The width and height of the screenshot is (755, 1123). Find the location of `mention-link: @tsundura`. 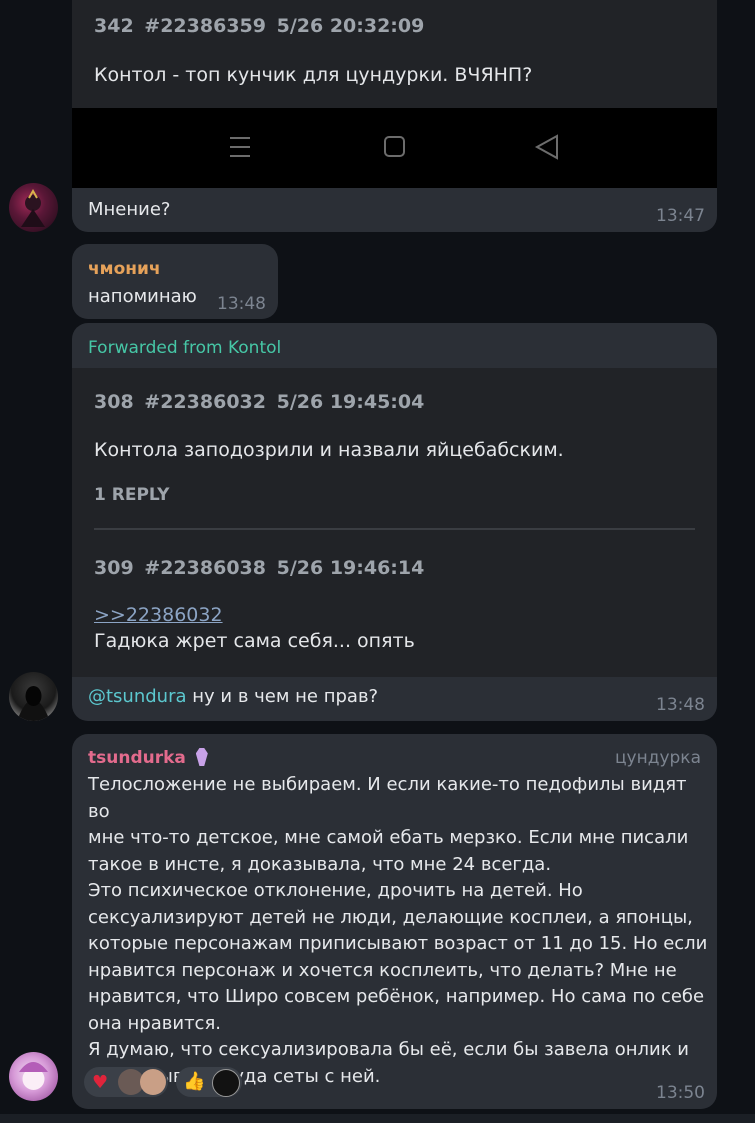

mention-link: @tsundura is located at coordinates (137, 696).